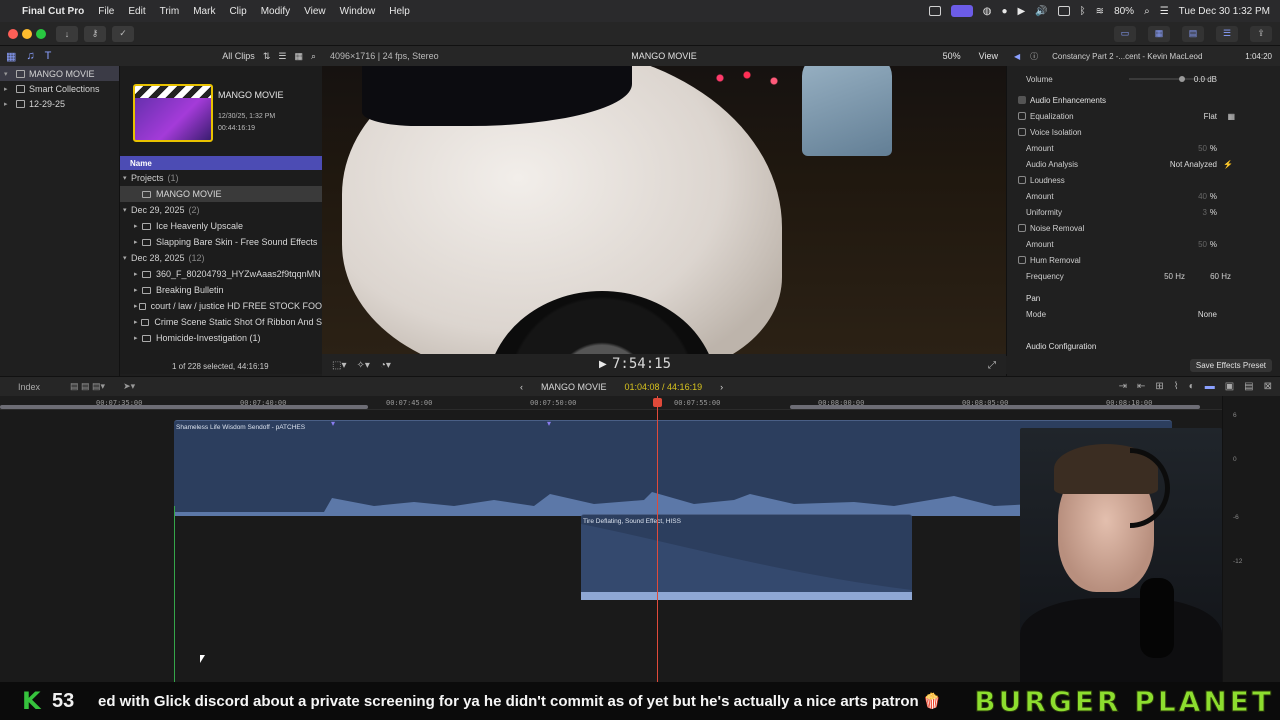 This screenshot has width=1280, height=720. Describe the element at coordinates (362, 365) in the screenshot. I see `magic-wand-icon: ✧▾` at that location.